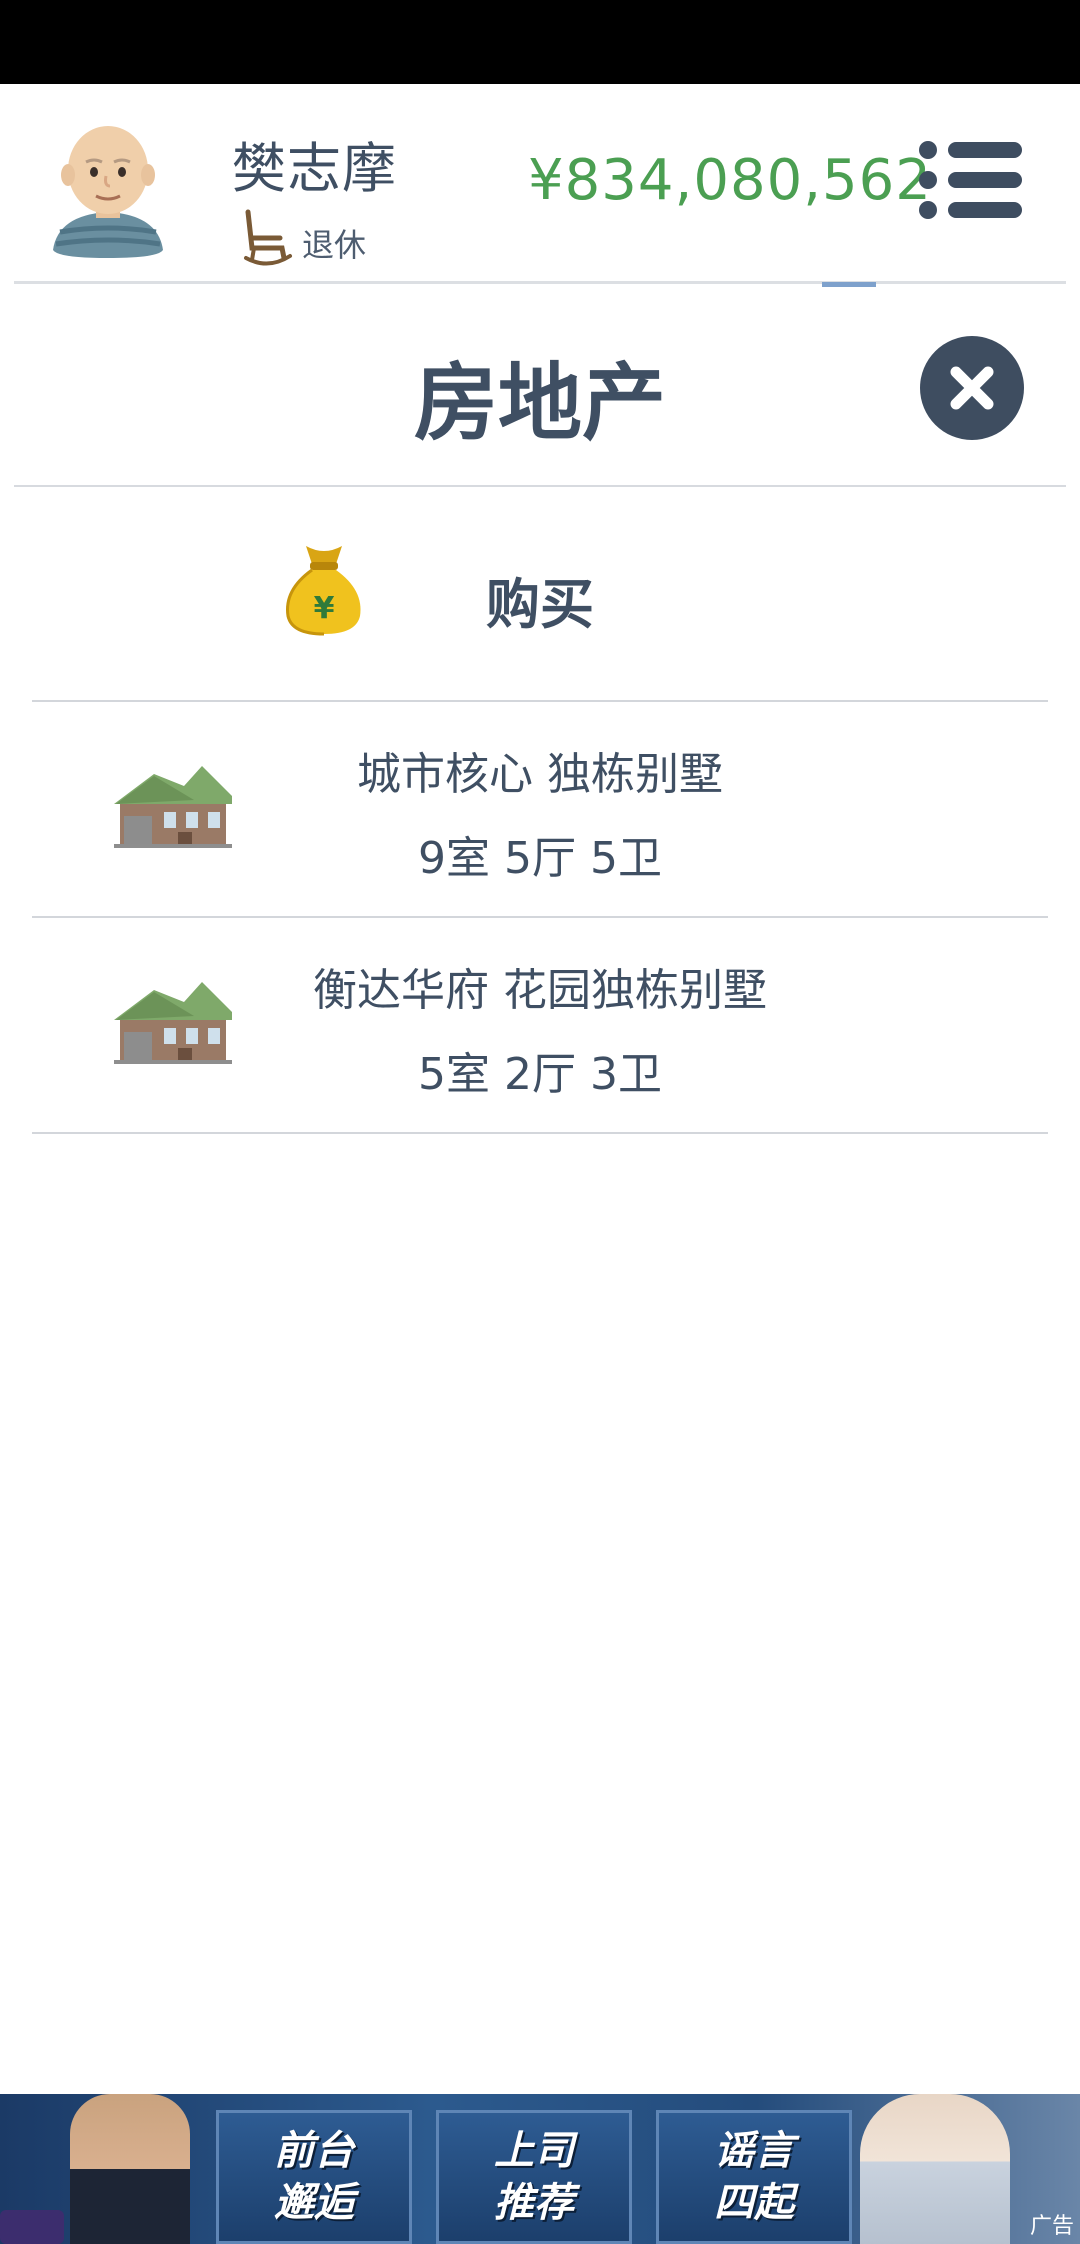  I want to click on close-icon, so click(972, 388).